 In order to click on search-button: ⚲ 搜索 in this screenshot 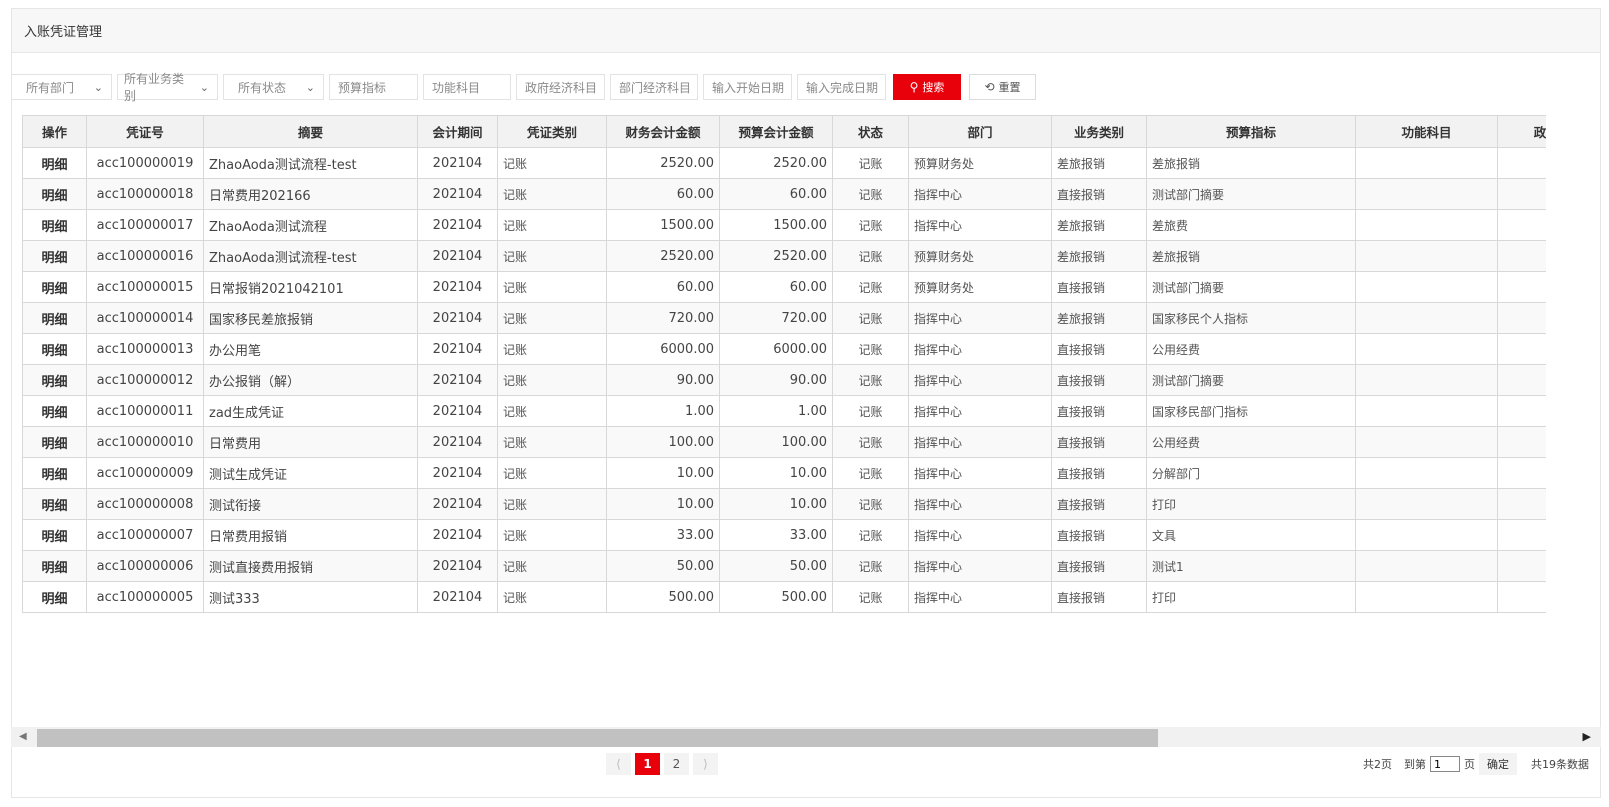, I will do `click(927, 87)`.